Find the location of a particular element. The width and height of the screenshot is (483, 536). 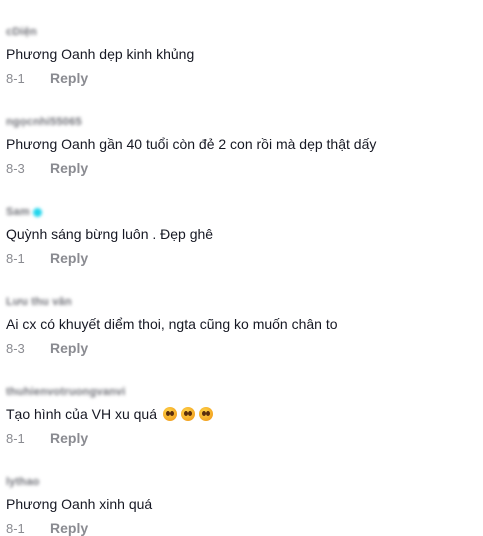

comment-text: Tạo hình của VH xu quá is located at coordinates (241, 414).